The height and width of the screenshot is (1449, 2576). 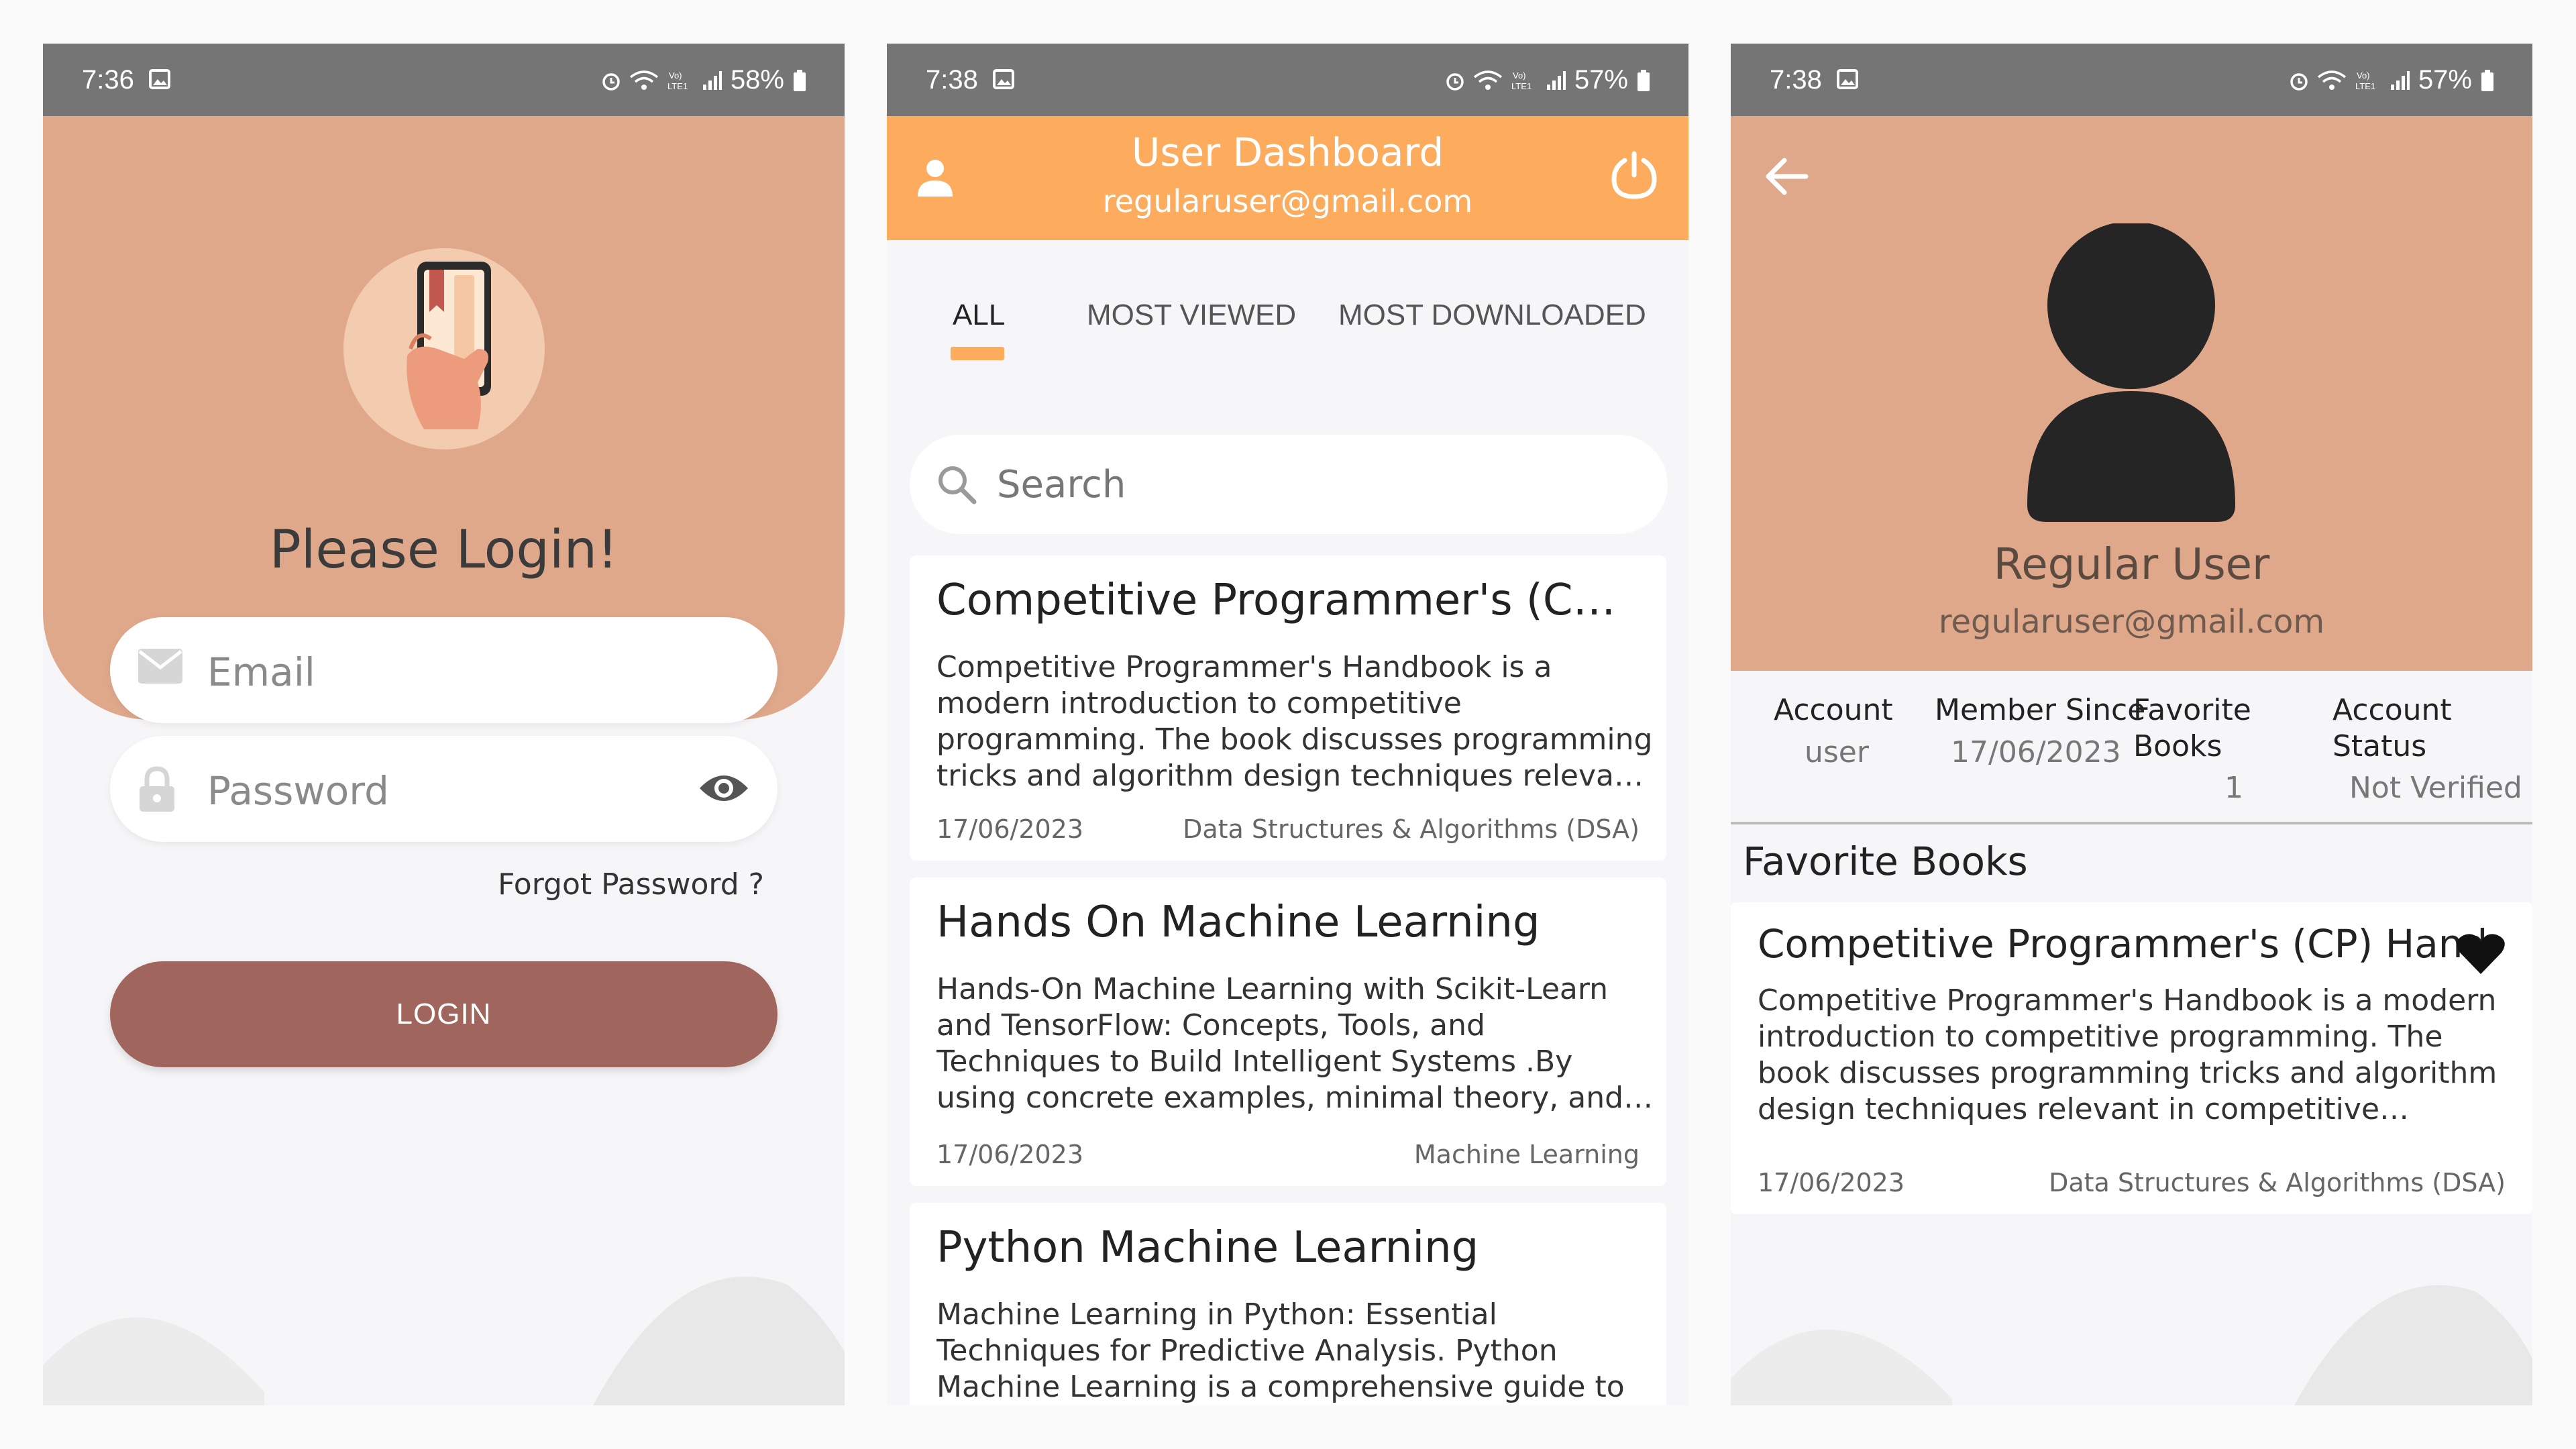 I want to click on search-input: Search, so click(x=1289, y=484).